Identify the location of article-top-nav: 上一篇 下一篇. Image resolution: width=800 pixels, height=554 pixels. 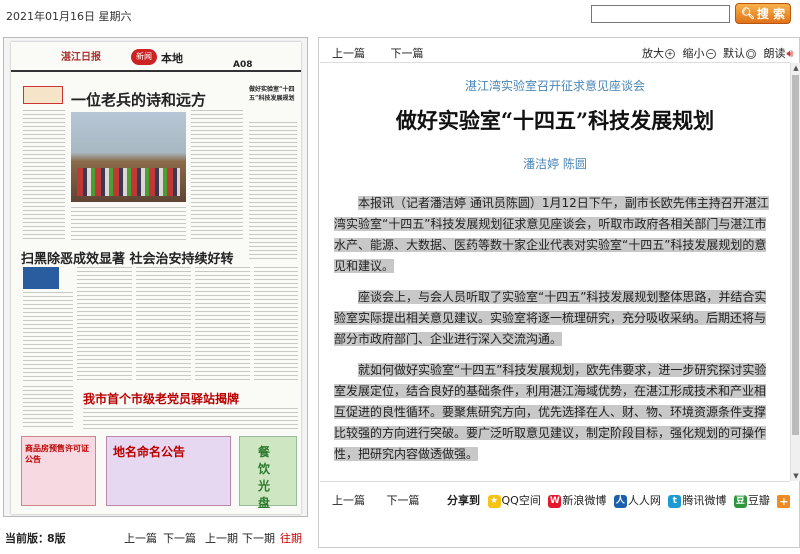
(389, 53).